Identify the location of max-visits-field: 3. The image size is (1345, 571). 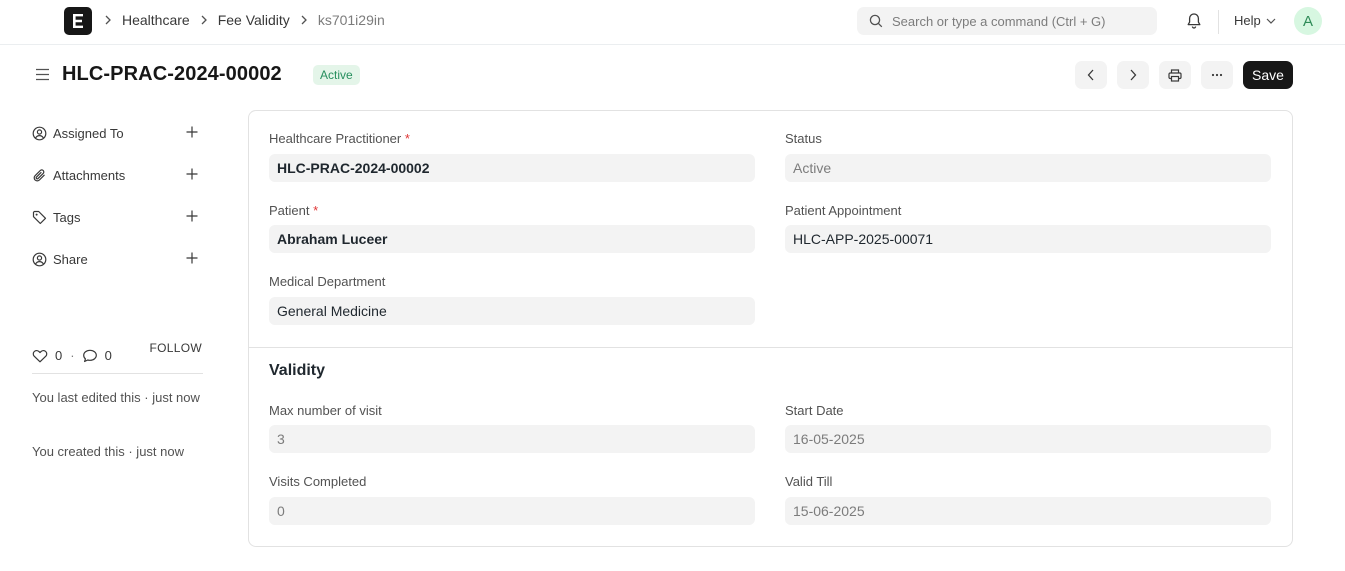
(512, 439).